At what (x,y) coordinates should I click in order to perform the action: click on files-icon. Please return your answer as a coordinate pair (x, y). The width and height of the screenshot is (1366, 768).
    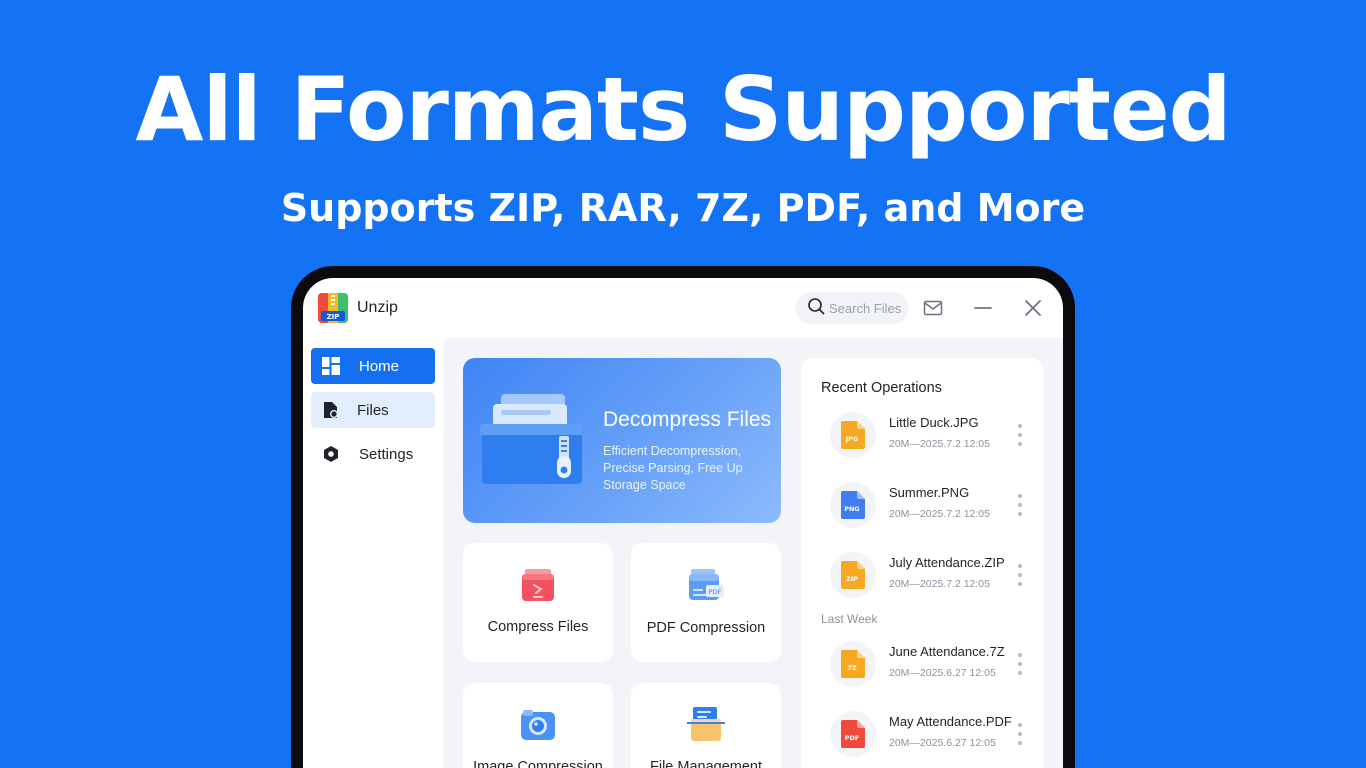
    Looking at the image, I should click on (331, 410).